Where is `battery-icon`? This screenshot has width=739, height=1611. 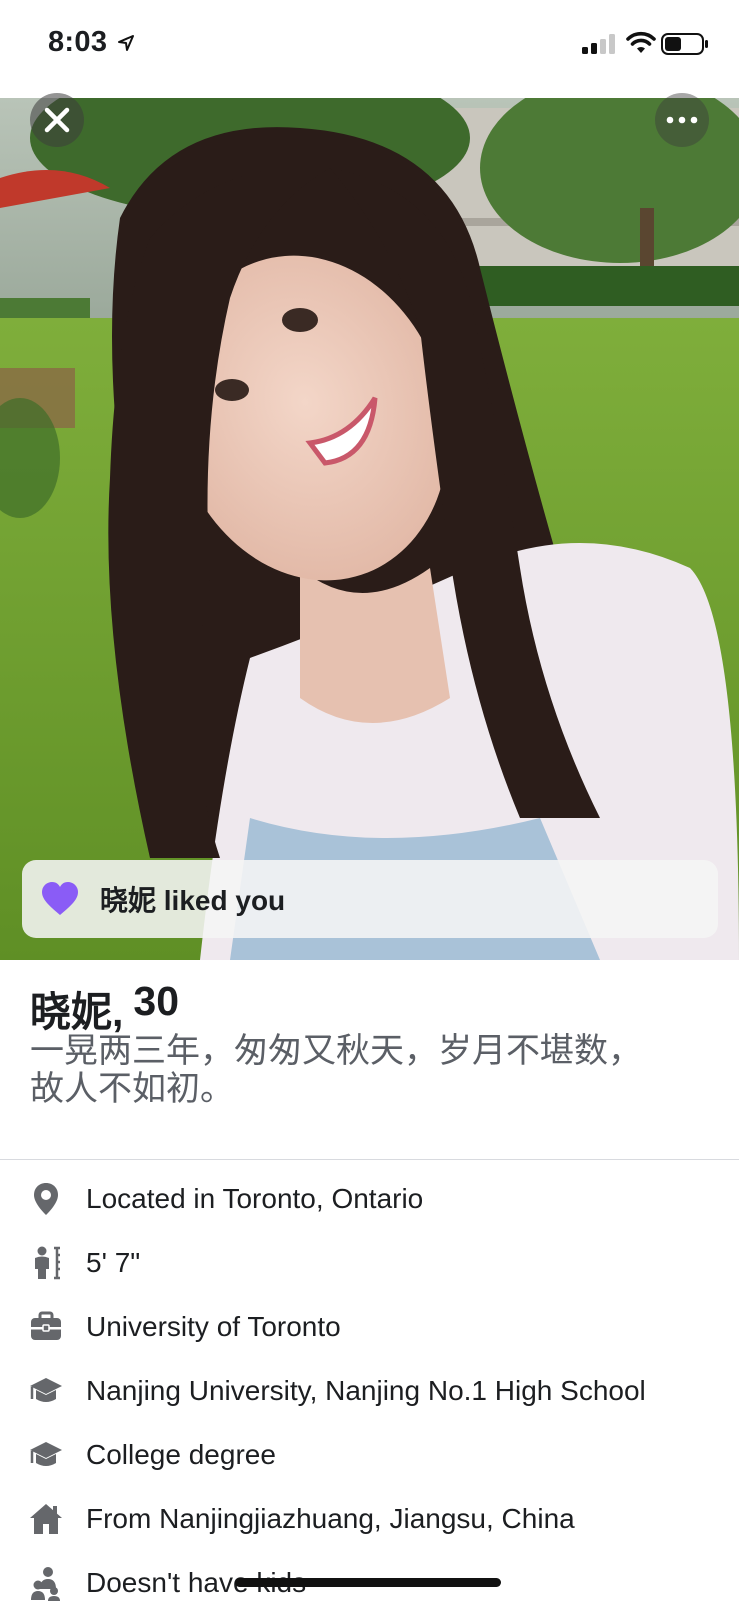 battery-icon is located at coordinates (684, 44).